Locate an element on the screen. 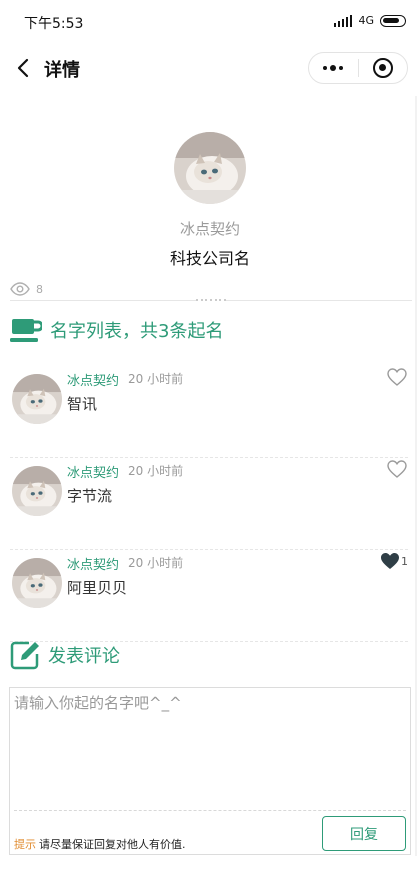 Image resolution: width=420 pixels, height=874 pixels. profile-author: 冰点契约 is located at coordinates (209, 229).